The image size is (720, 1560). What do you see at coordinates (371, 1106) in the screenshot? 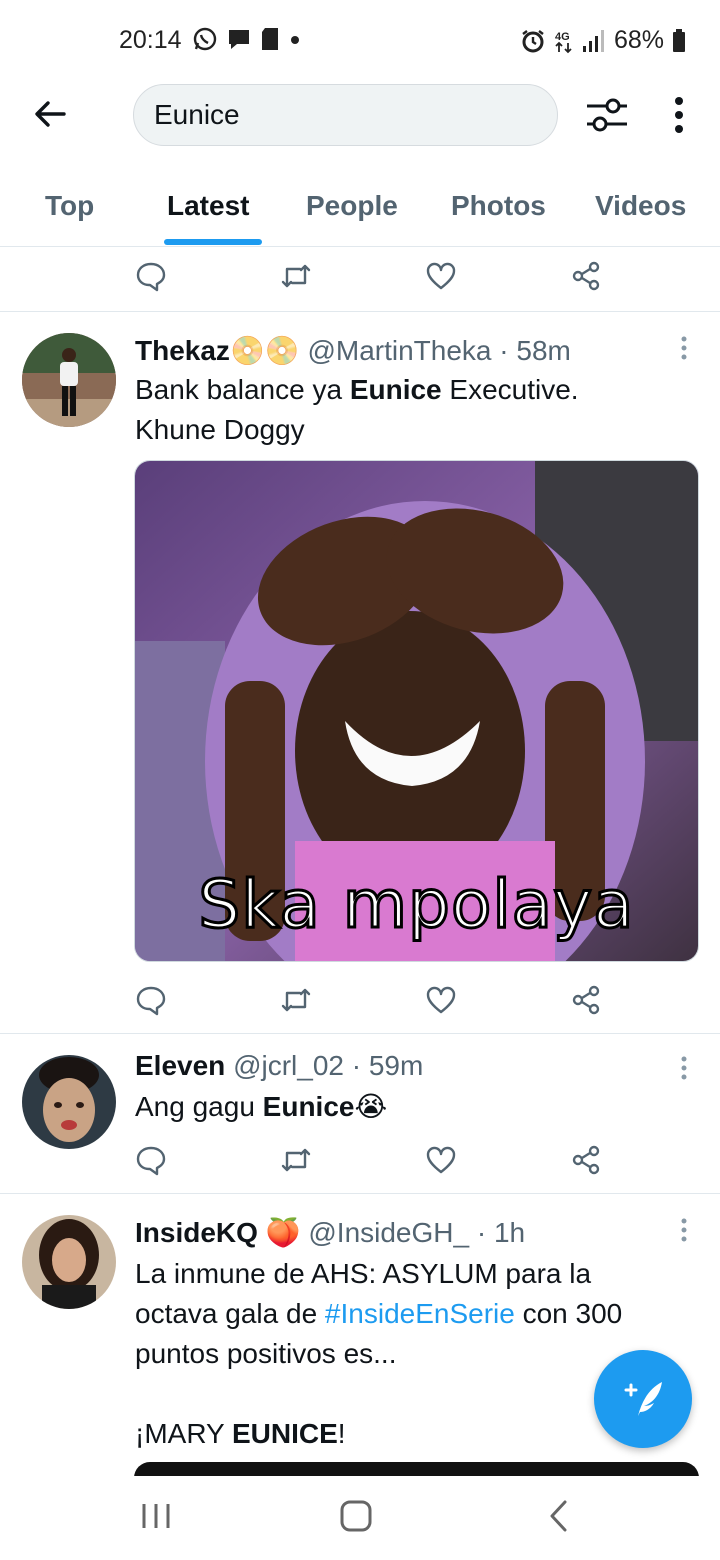
I see `crying-emoji: 😭` at bounding box center [371, 1106].